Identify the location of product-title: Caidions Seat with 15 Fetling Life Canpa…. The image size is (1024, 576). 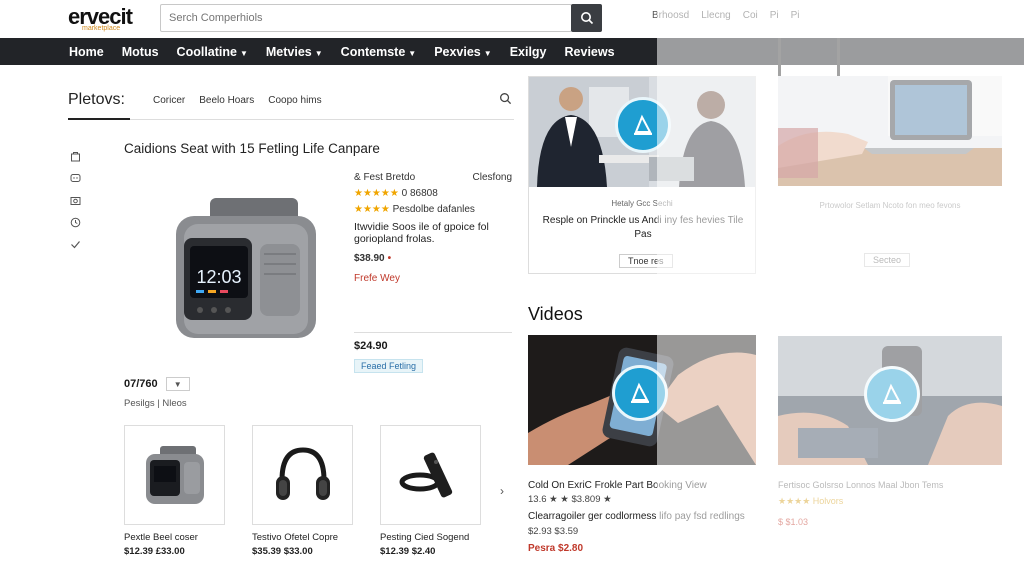
(252, 148).